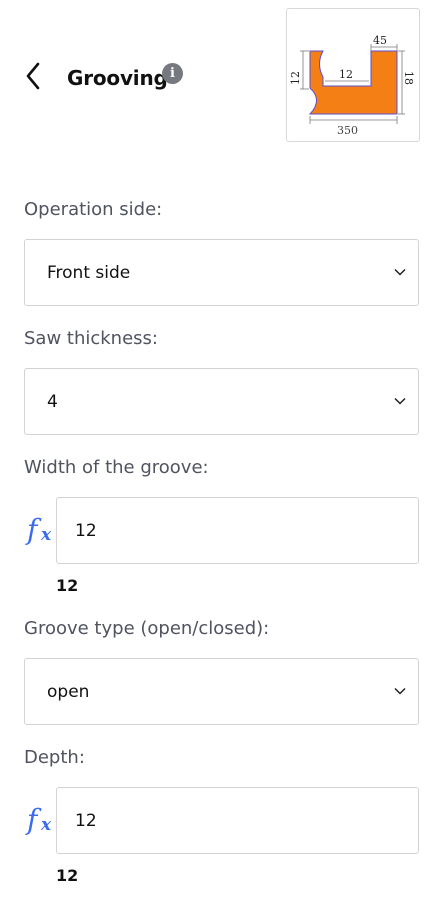  What do you see at coordinates (86, 820) in the screenshot?
I see `depth-value: 12` at bounding box center [86, 820].